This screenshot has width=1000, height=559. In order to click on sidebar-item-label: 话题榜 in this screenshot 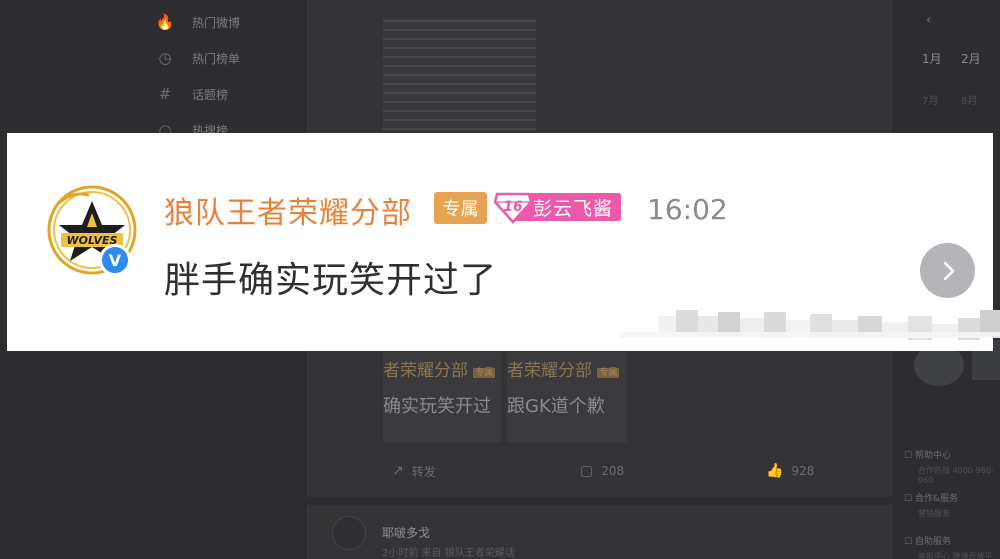, I will do `click(210, 94)`.